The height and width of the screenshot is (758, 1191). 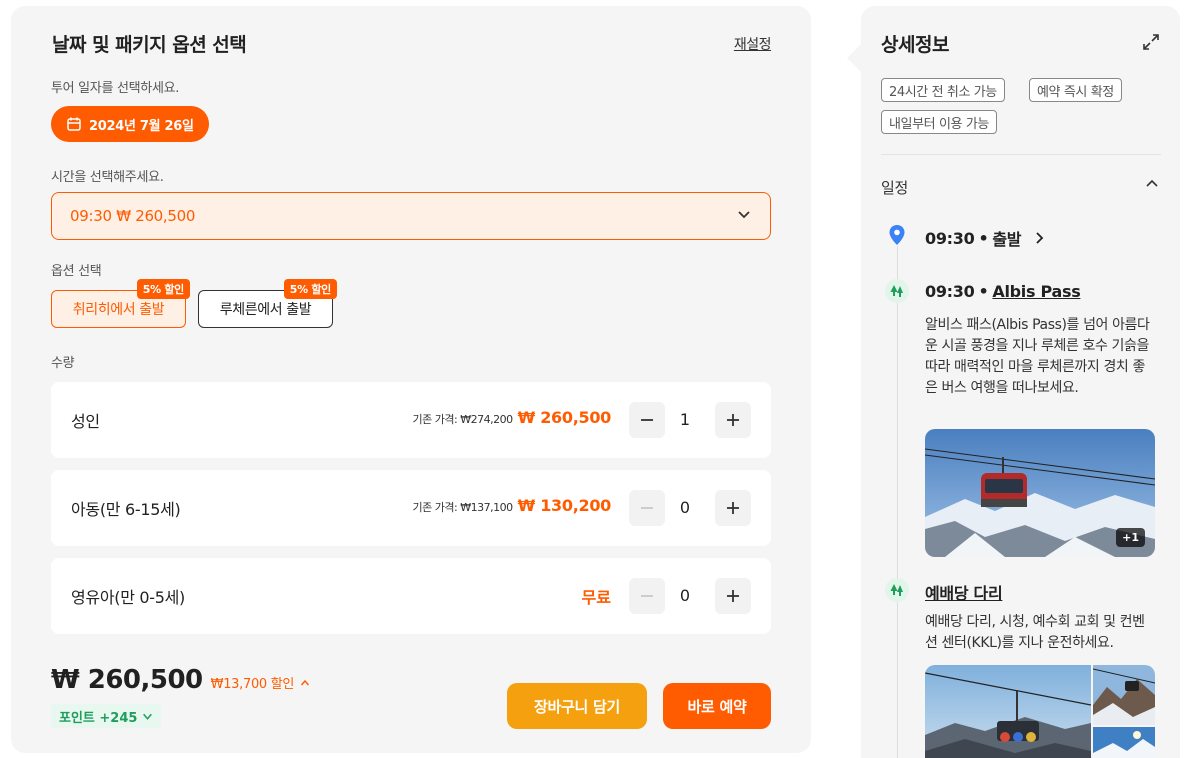 I want to click on original-price: 기존 가격: ₩137,100, so click(x=463, y=507).